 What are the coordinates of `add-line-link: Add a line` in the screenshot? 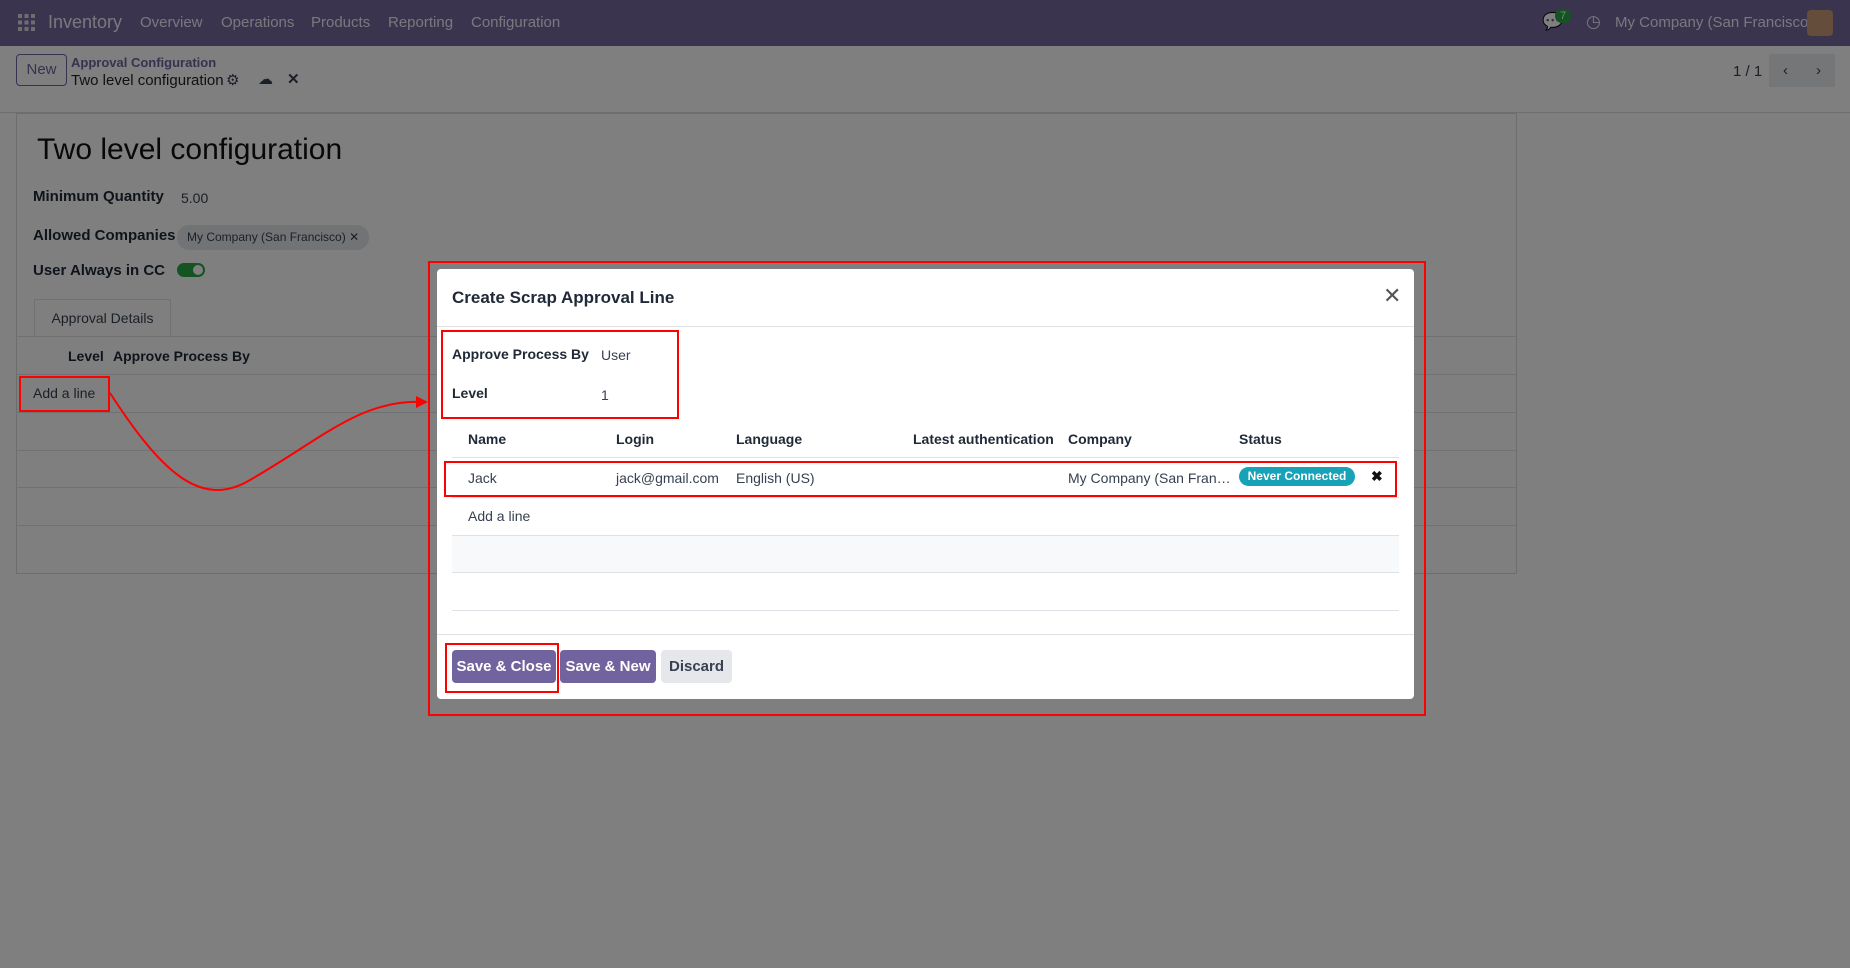 It's located at (499, 516).